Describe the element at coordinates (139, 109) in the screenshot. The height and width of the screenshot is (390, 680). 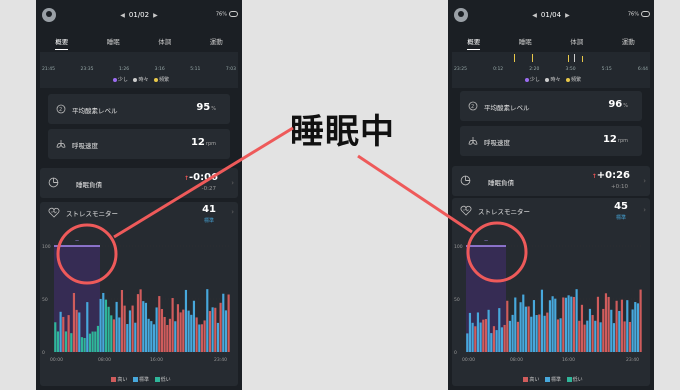
I see `spo2-card: 2 平均酸素レベル 95%` at that location.